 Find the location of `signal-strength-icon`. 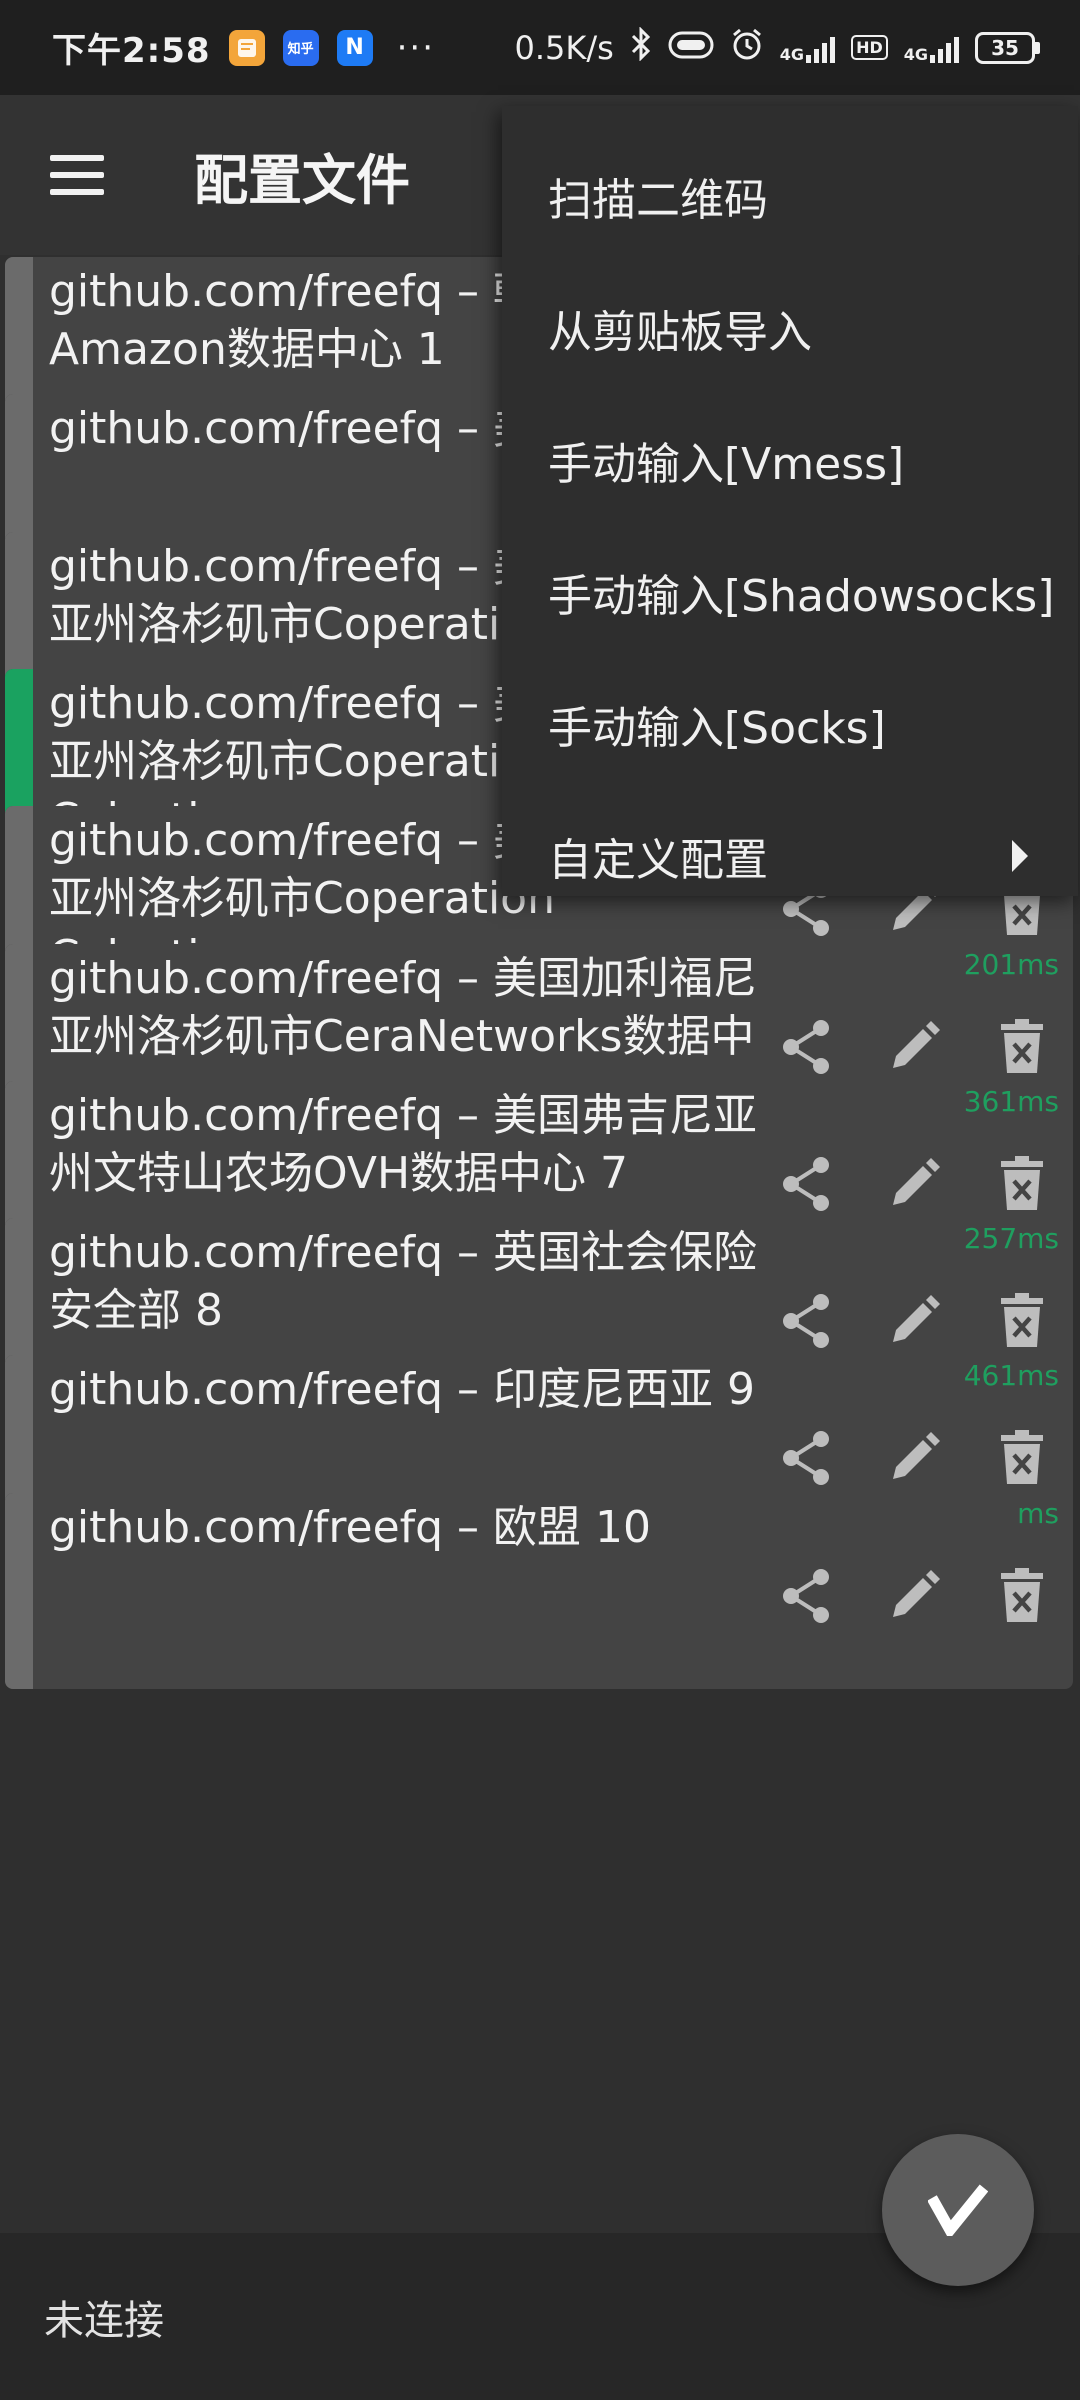

signal-strength-icon is located at coordinates (821, 48).